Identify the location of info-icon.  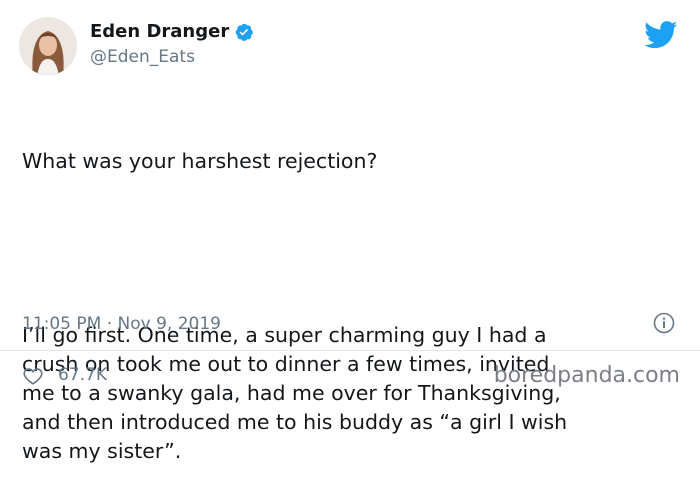
(664, 323).